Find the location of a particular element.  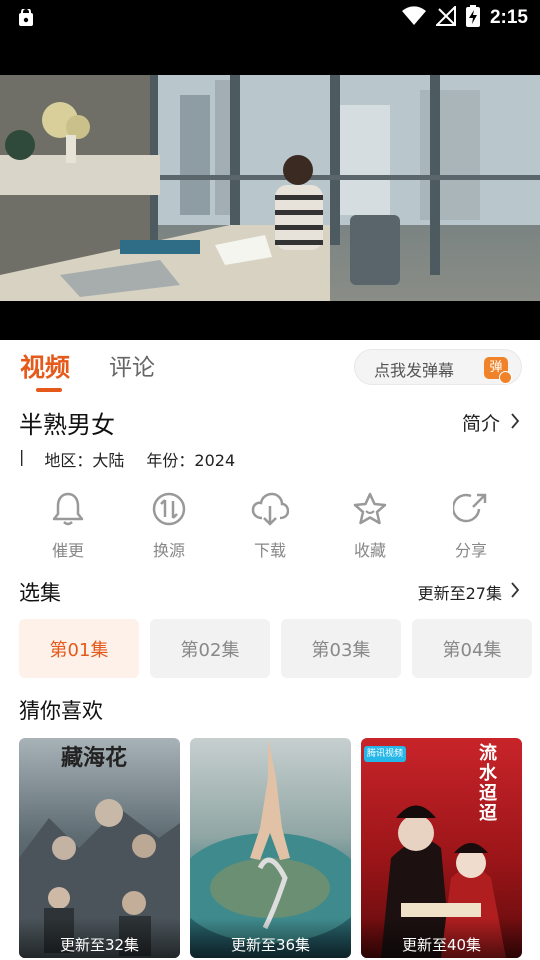

episodes-update-label: 更新至27集 is located at coordinates (459, 593).